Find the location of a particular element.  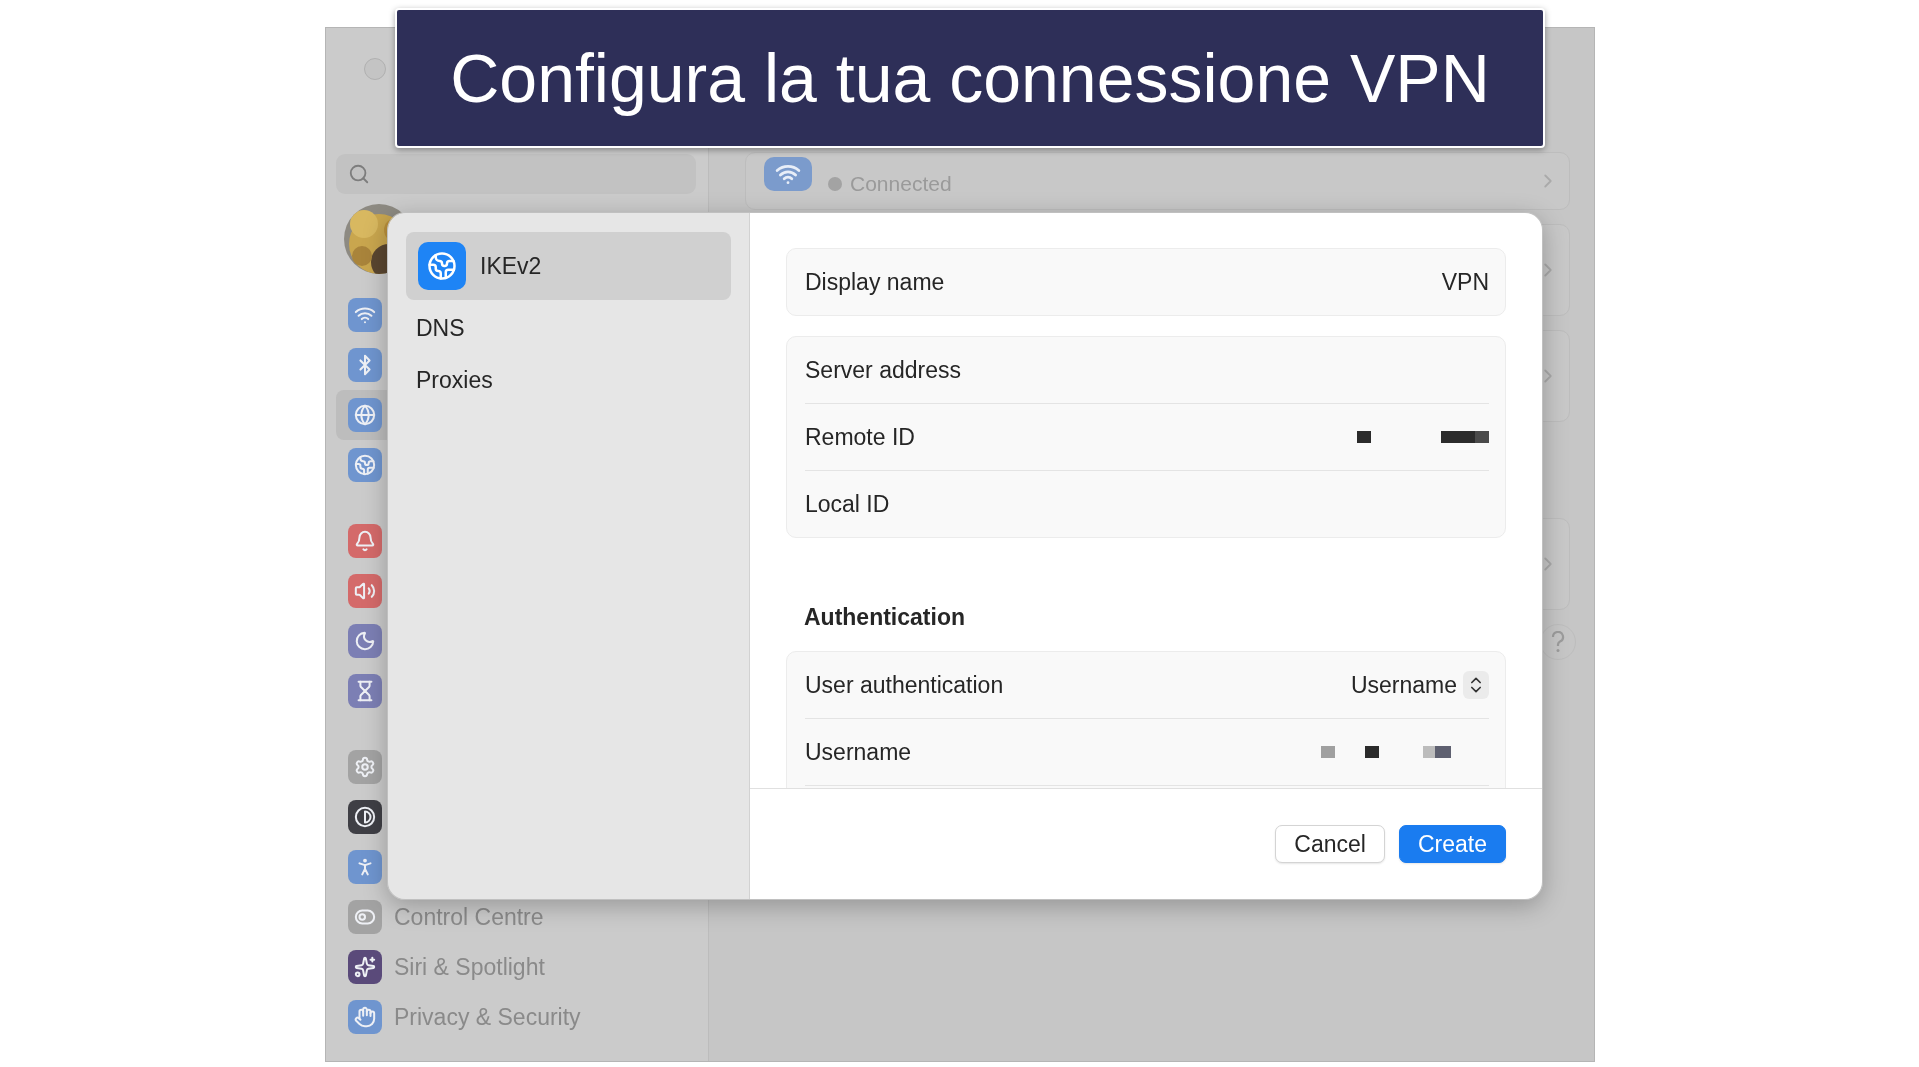

sidebar-label: Siri & Spotlight is located at coordinates (469, 967).